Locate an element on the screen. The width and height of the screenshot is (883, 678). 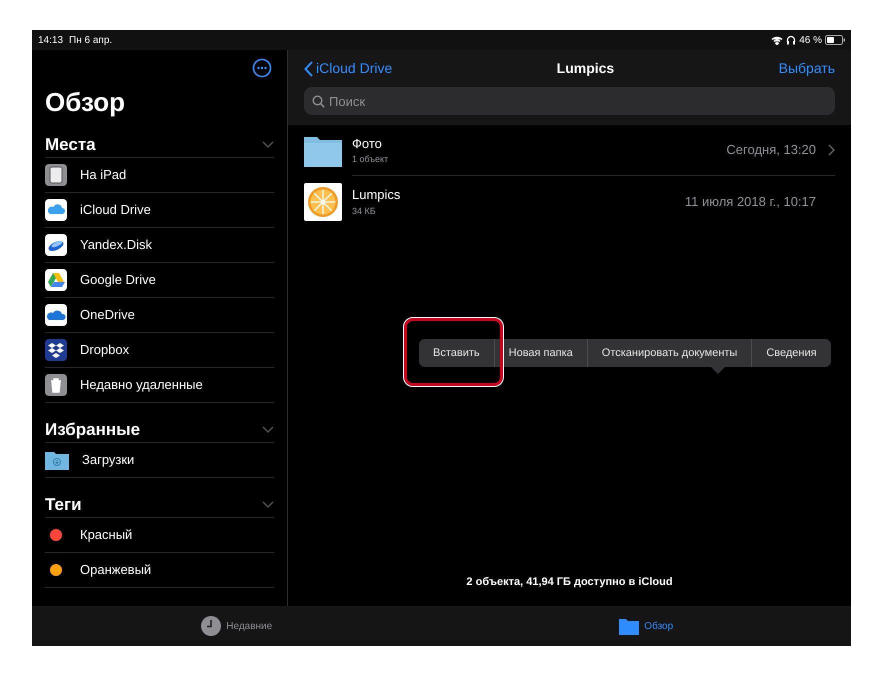
back-button: iCloud Drive is located at coordinates (348, 68).